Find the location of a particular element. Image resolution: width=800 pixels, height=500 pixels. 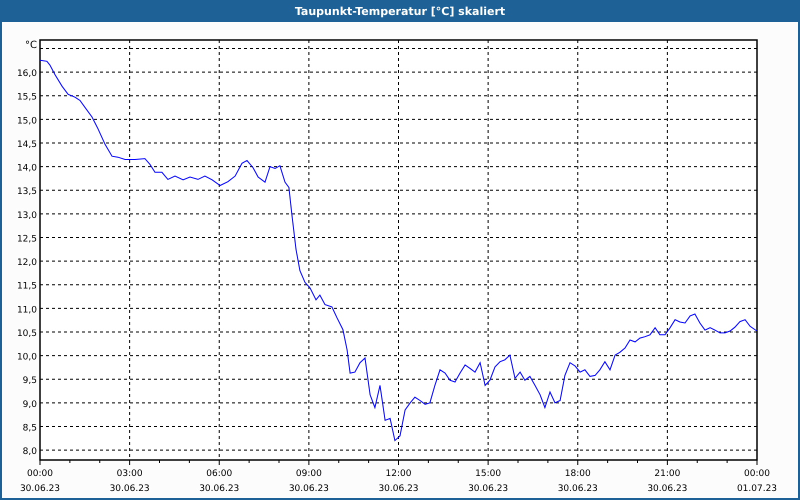

y-tick-label: 11,0 is located at coordinates (26, 310).